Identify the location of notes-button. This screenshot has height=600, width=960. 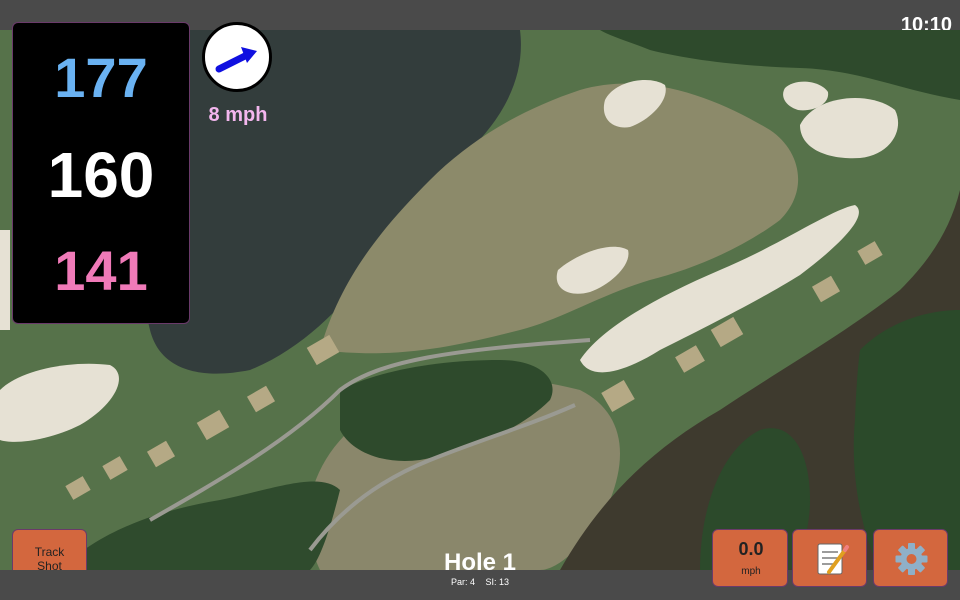
(829, 558).